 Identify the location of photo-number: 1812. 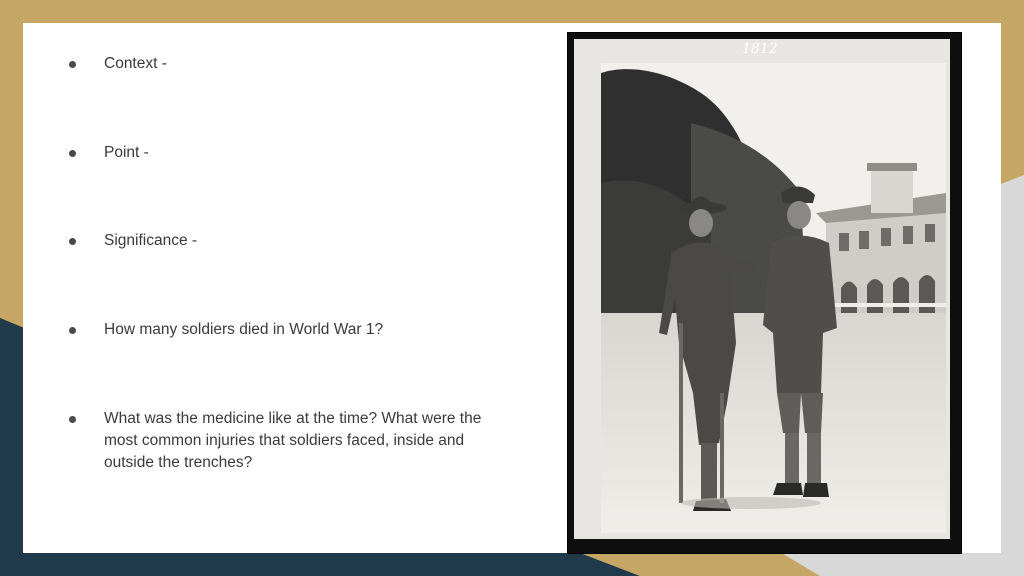
(760, 49).